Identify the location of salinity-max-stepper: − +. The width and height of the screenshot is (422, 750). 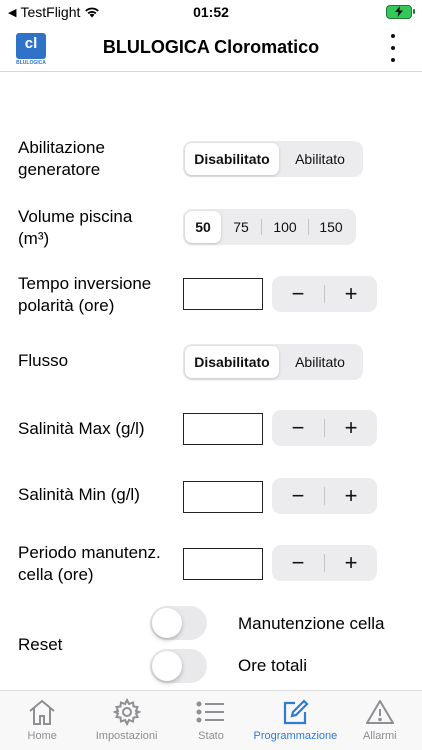
(324, 428).